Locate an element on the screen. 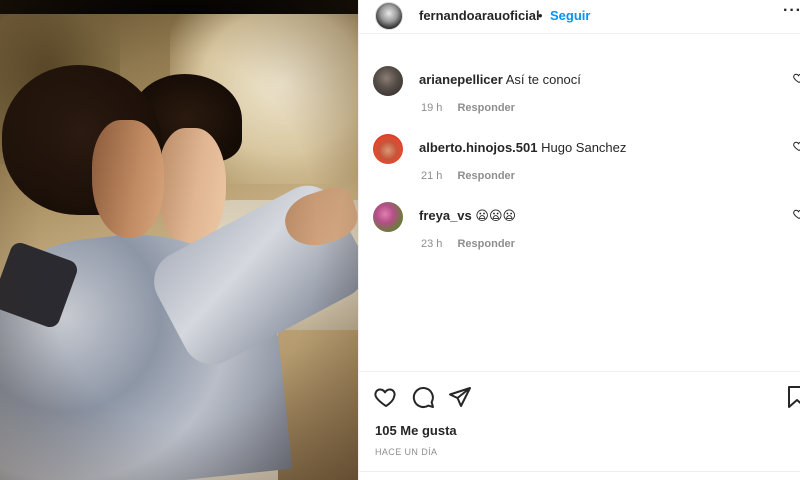 Image resolution: width=800 pixels, height=480 pixels. heart-icon is located at coordinates (386, 397).